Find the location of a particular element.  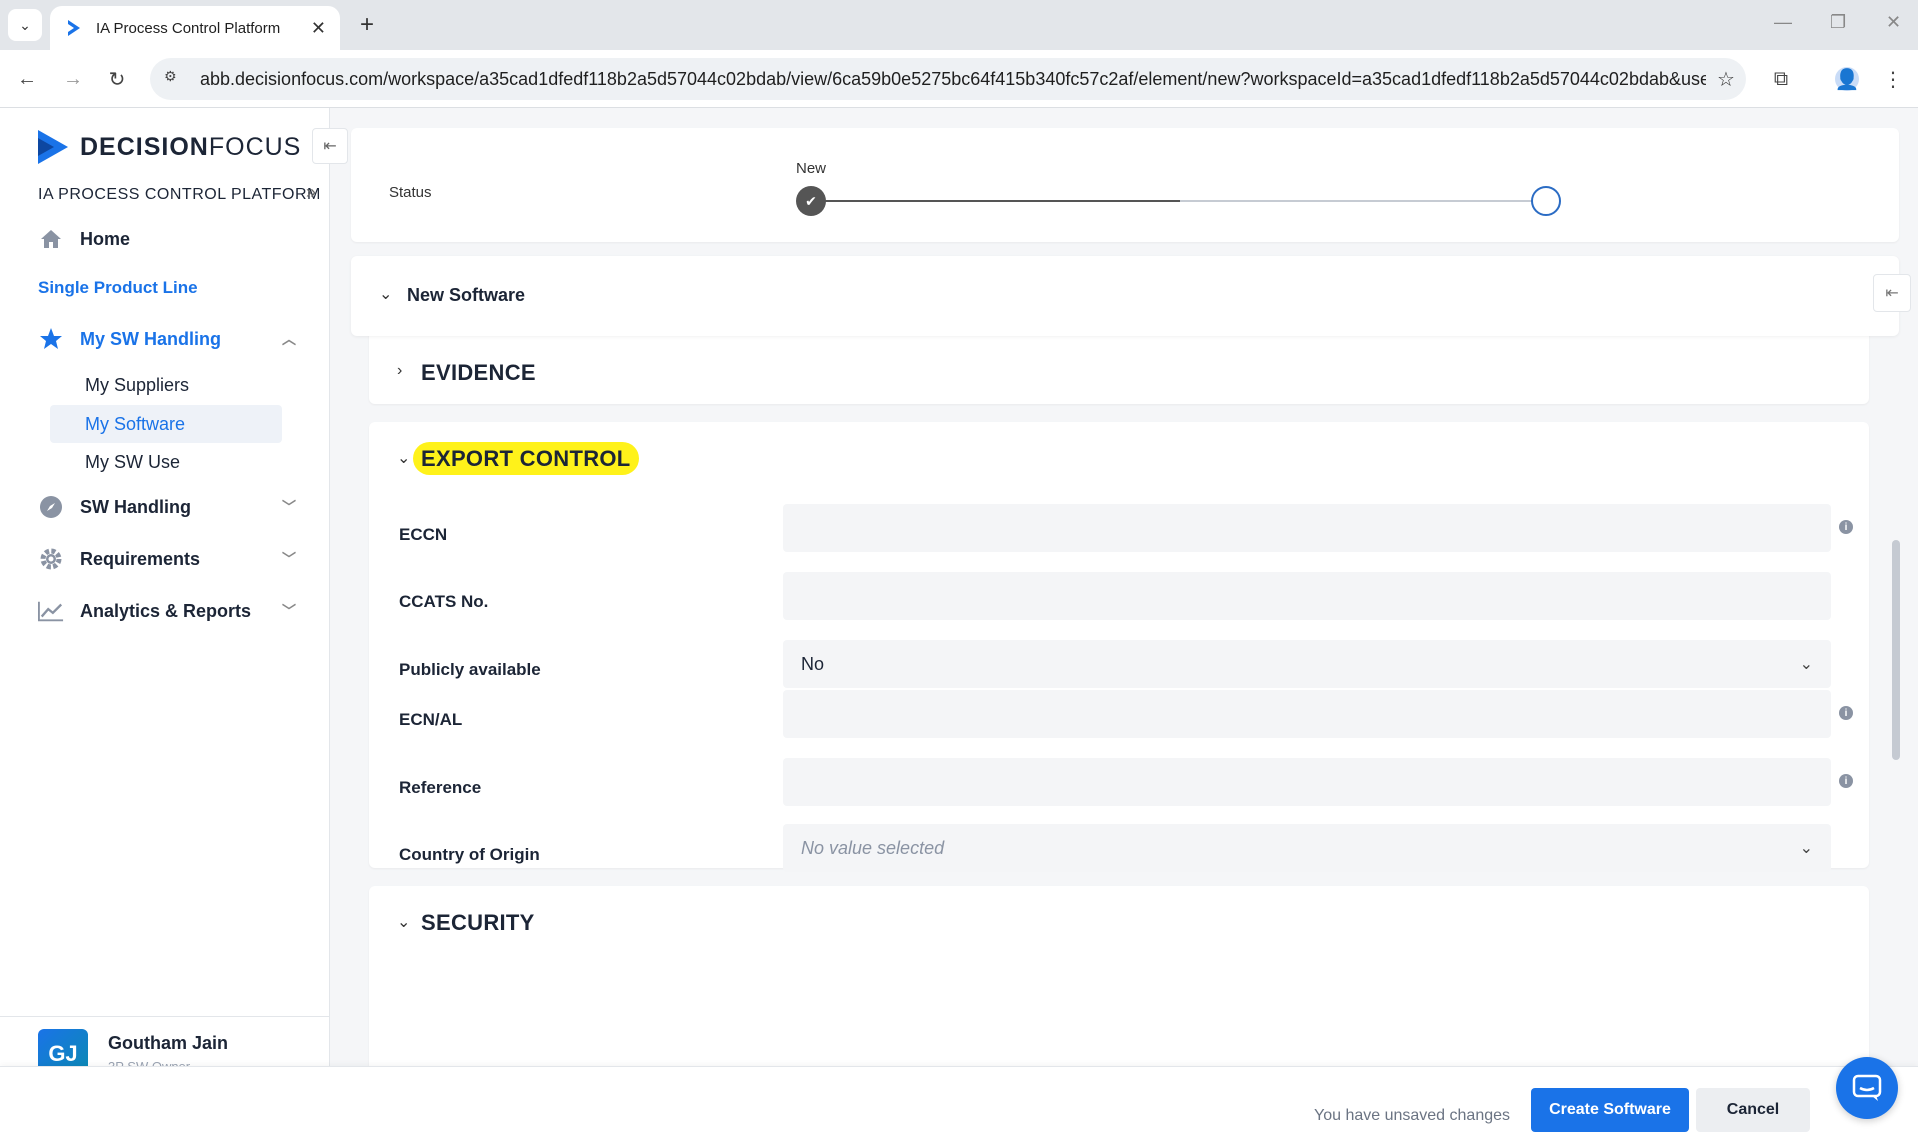

ecn-al-input is located at coordinates (1307, 714).